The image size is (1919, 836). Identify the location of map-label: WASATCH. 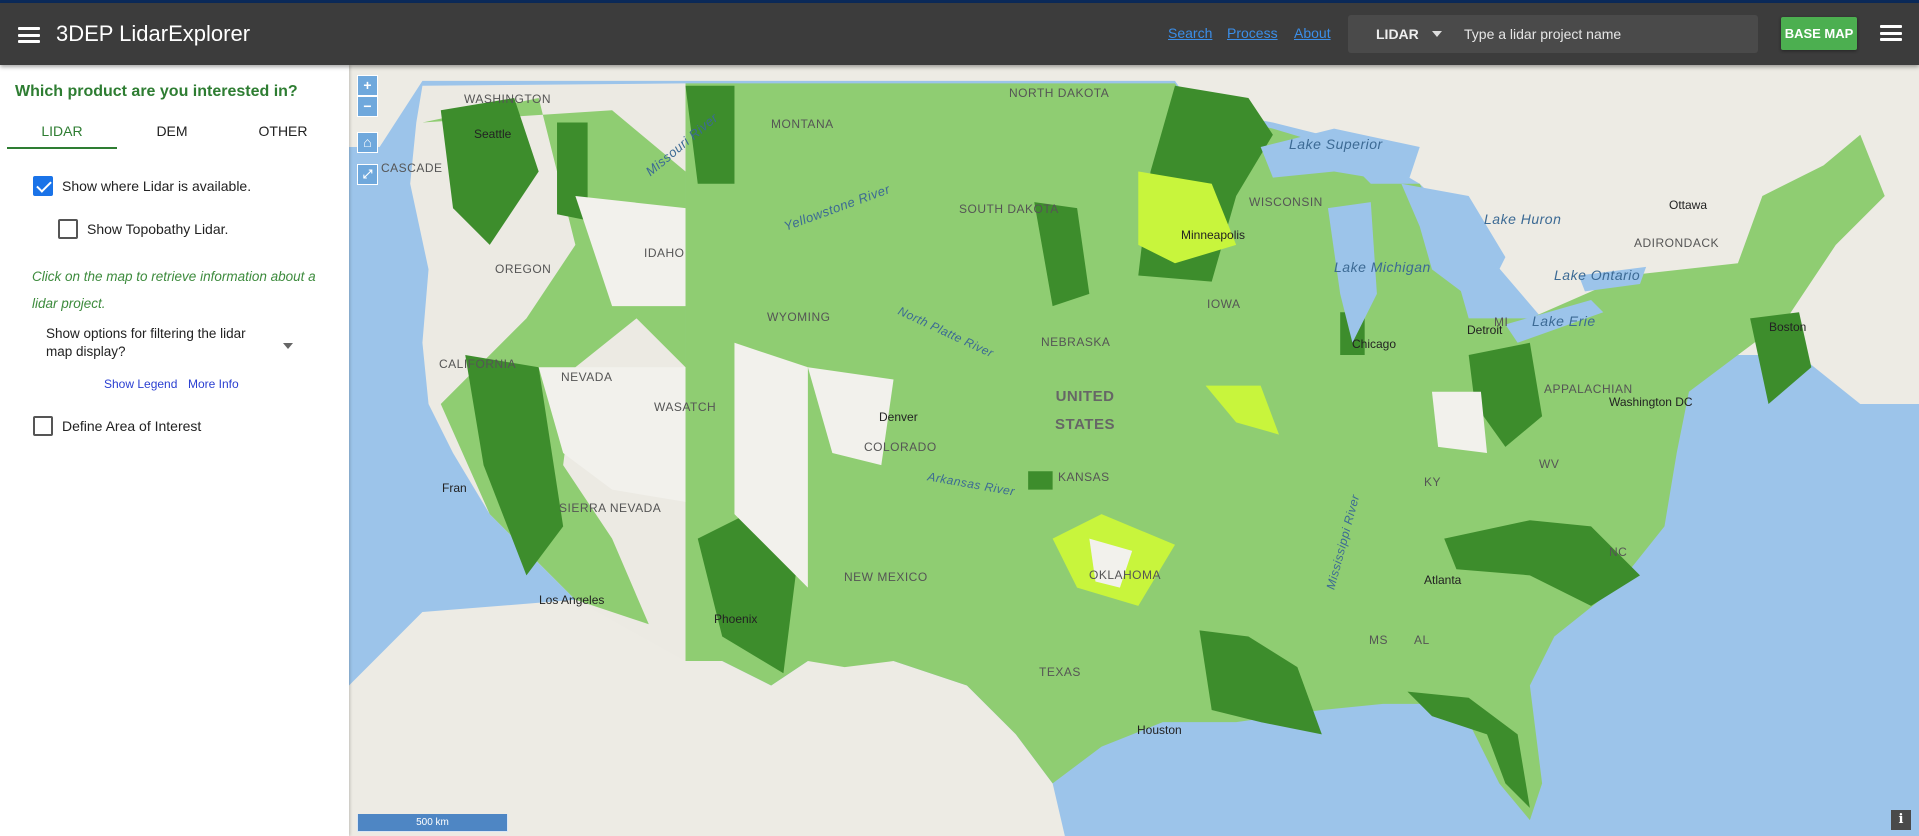
(685, 407).